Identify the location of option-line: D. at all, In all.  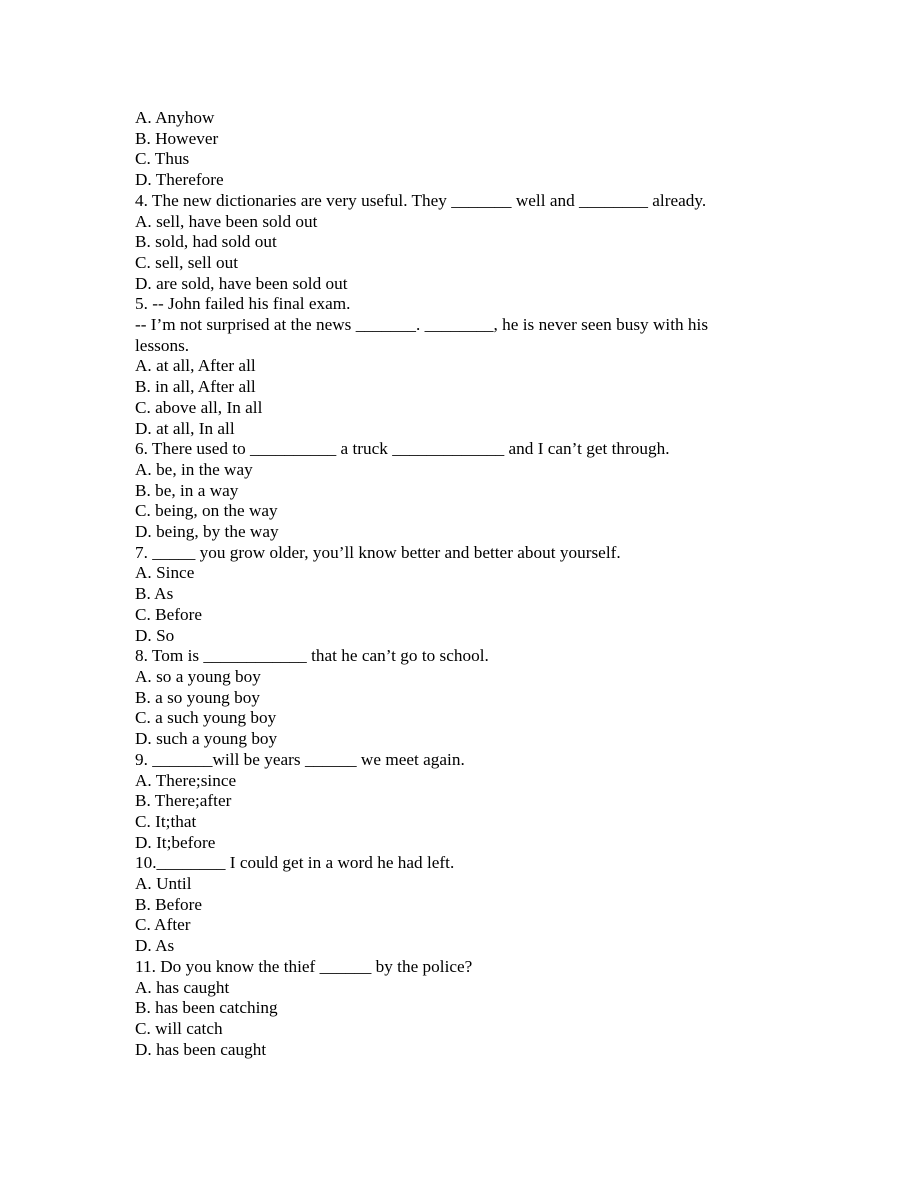
(185, 428).